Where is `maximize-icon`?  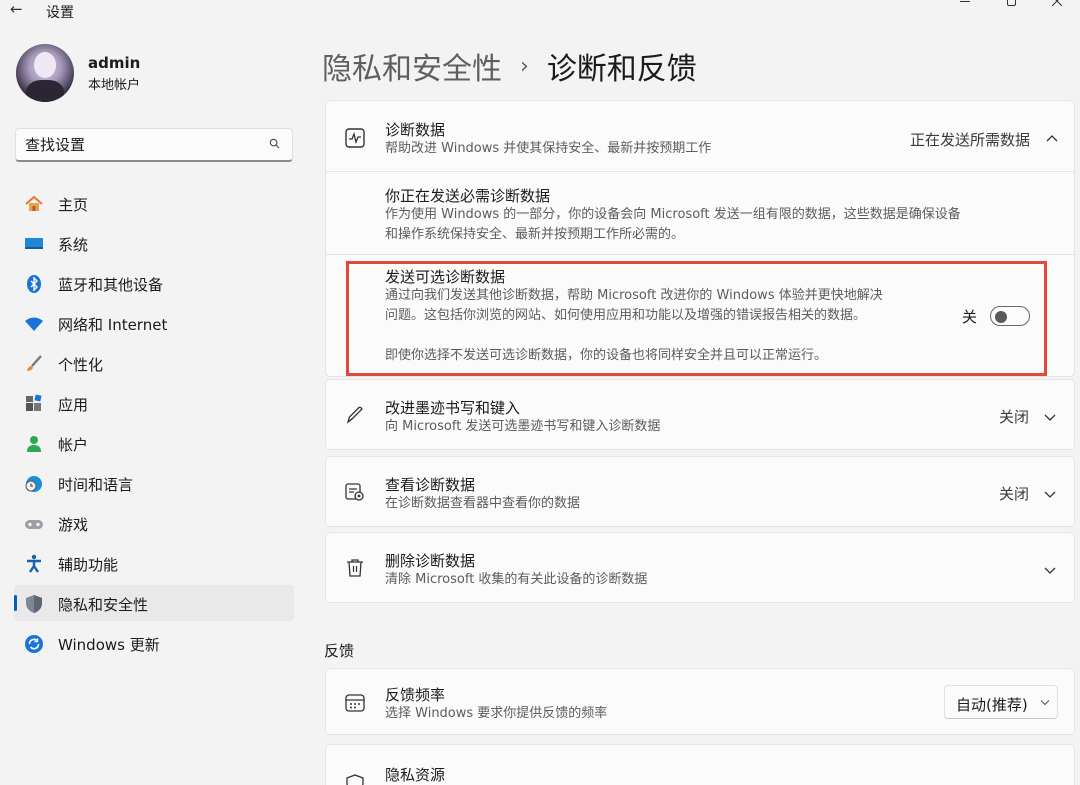 maximize-icon is located at coordinates (1011, 3).